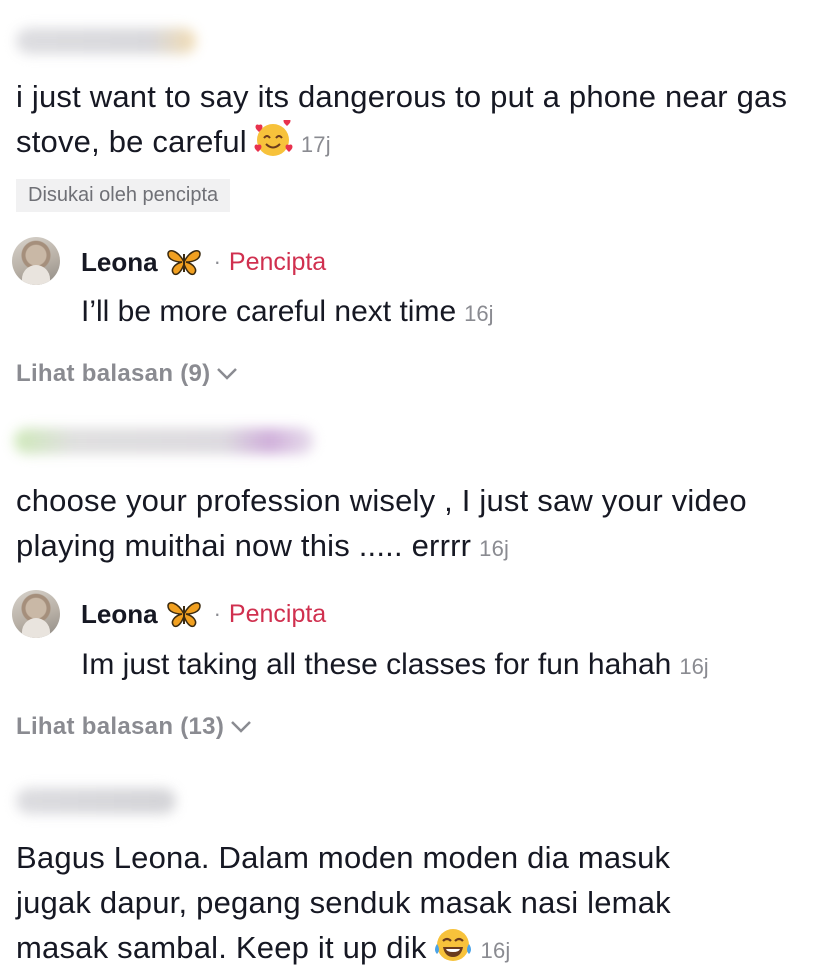 The height and width of the screenshot is (976, 837). Describe the element at coordinates (123, 195) in the screenshot. I see `liked-by-creator-badge: Disukai oleh pencipta` at that location.